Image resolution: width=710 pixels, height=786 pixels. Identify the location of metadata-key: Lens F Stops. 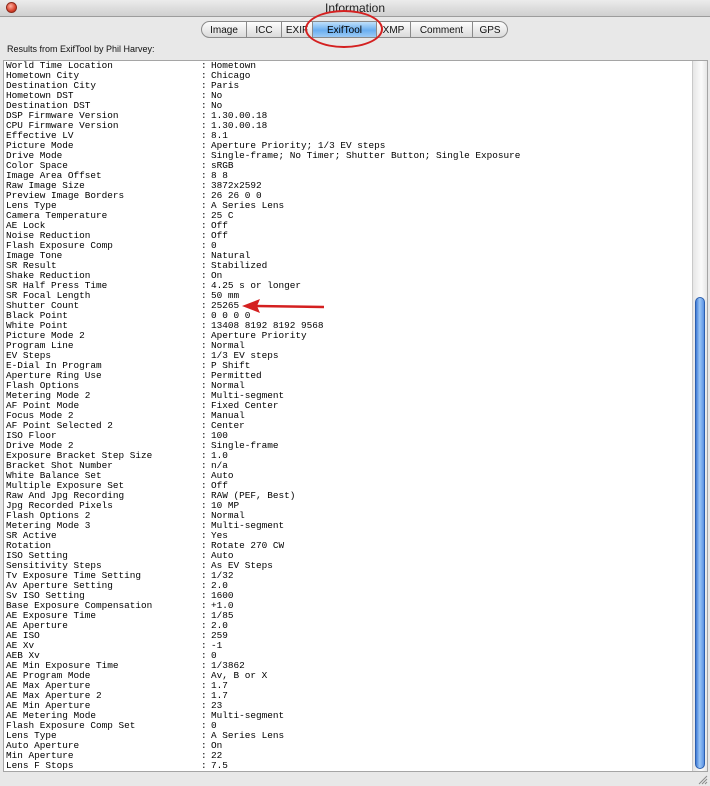
(40, 765).